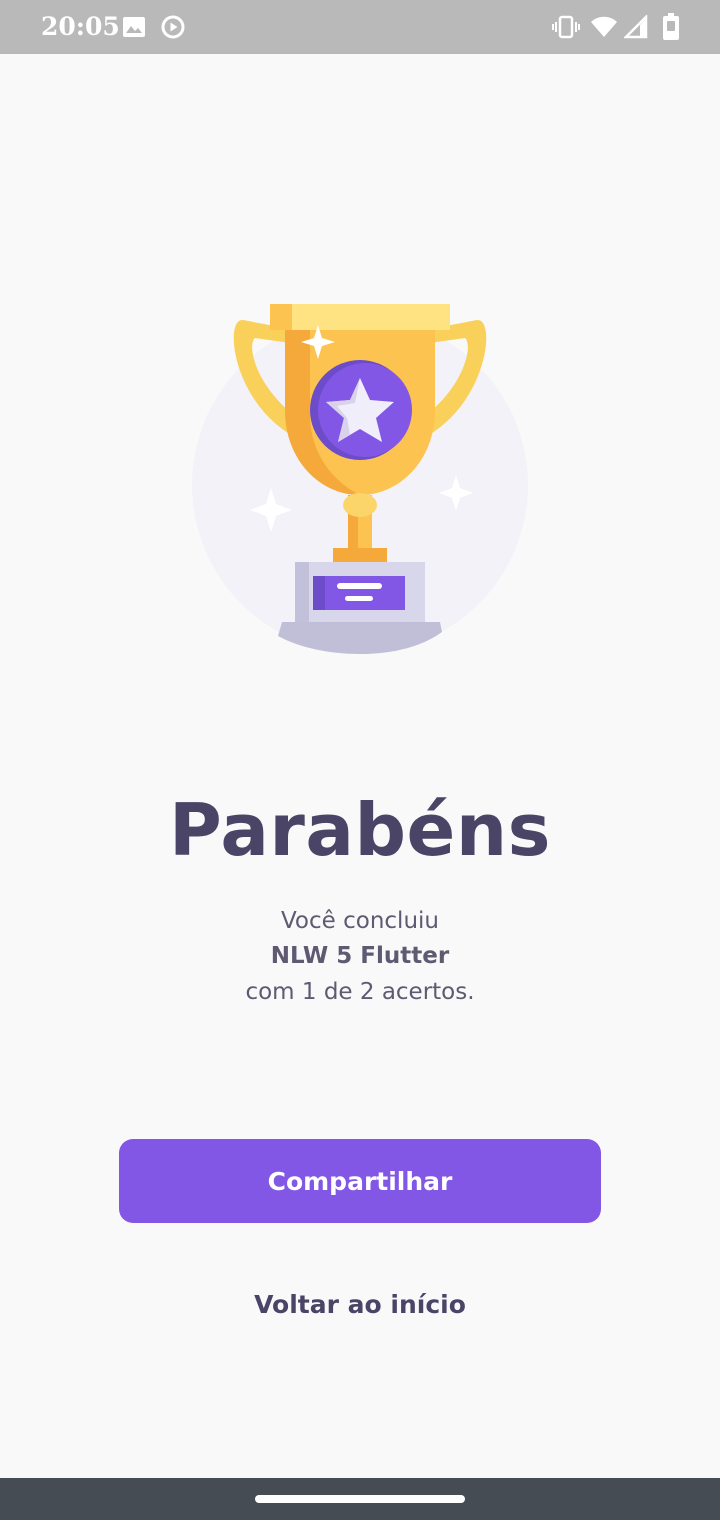 This screenshot has width=720, height=1520. What do you see at coordinates (360, 992) in the screenshot?
I see `result-score: com 1 de 2 acertos.` at bounding box center [360, 992].